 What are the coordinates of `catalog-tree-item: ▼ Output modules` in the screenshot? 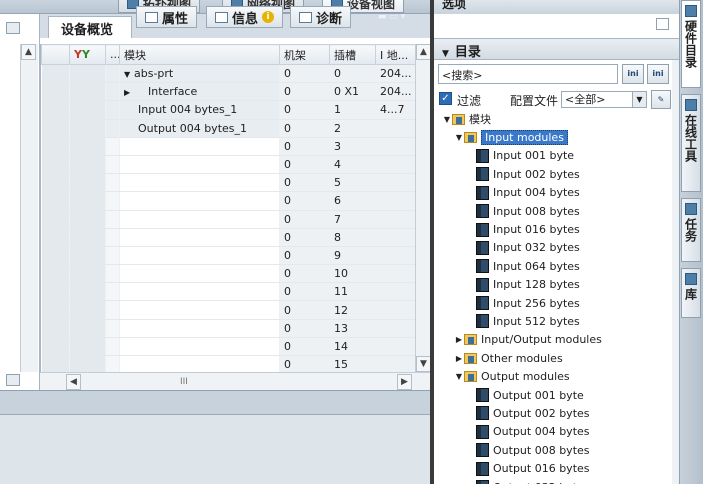 It's located at (555, 376).